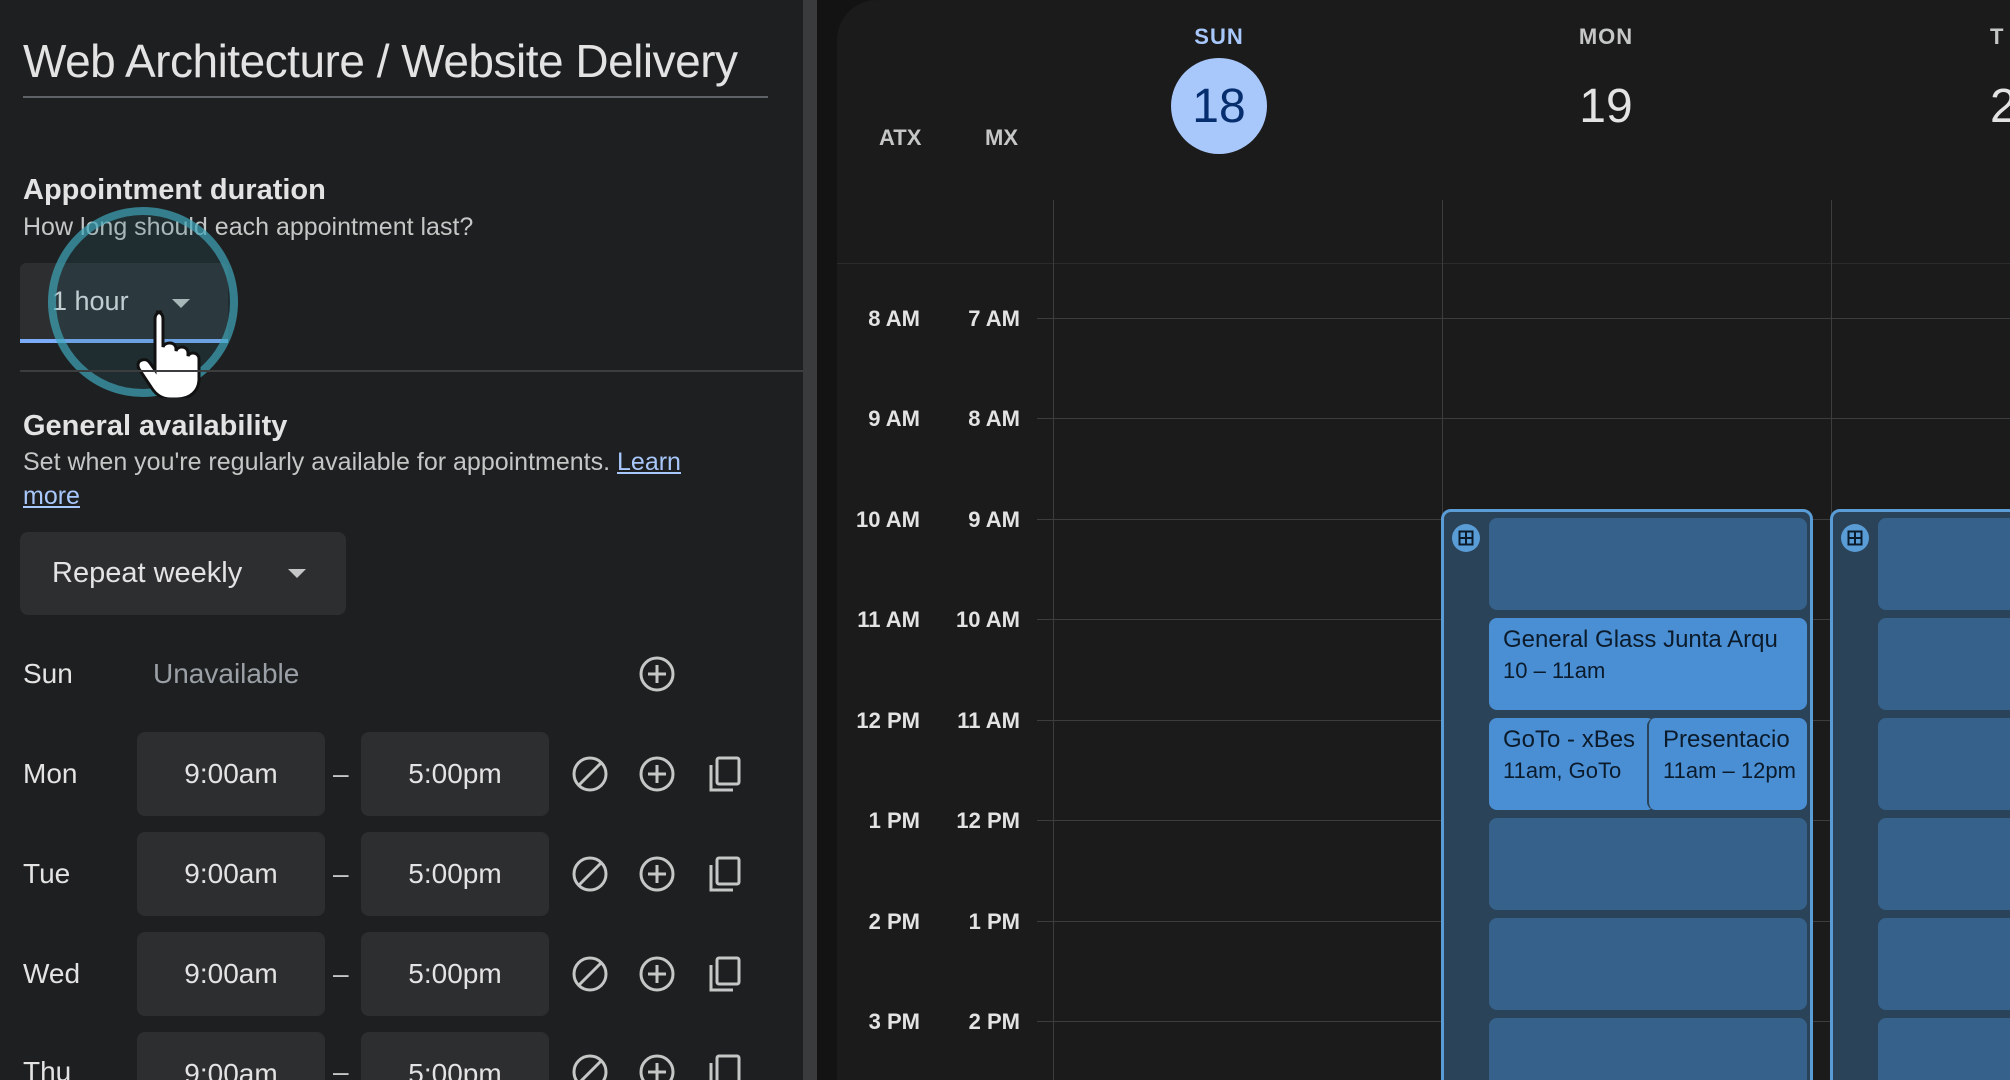 This screenshot has width=2010, height=1080. I want to click on hour-label-mx: 9 AM, so click(994, 519).